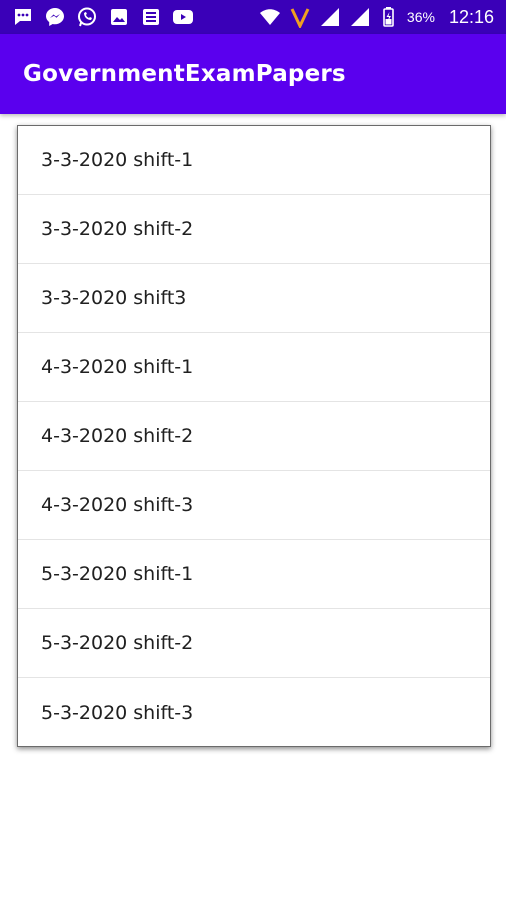 This screenshot has height=900, width=506. Describe the element at coordinates (254, 574) in the screenshot. I see `list-item: 5-3-2020 shift-1` at that location.